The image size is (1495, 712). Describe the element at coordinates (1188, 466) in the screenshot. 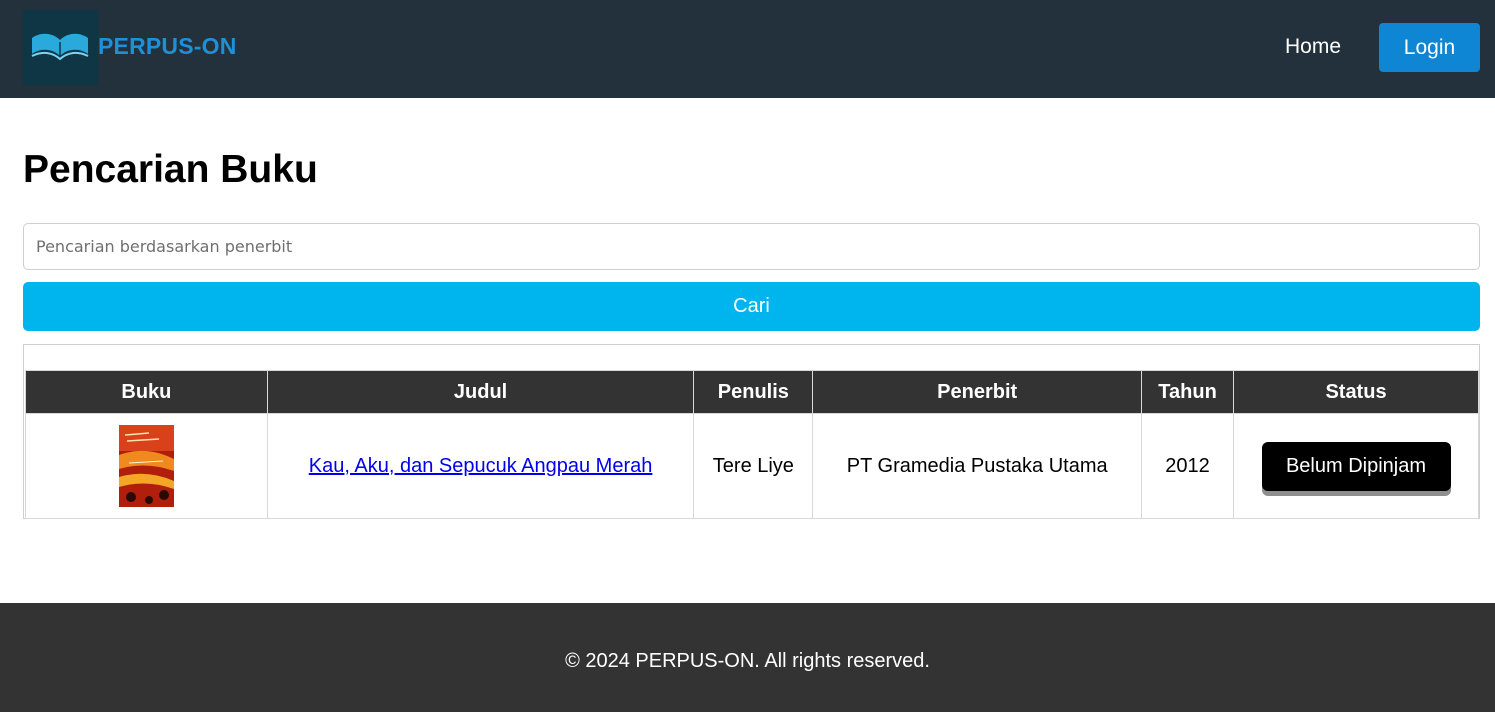

I see `cell-year: 2012` at that location.